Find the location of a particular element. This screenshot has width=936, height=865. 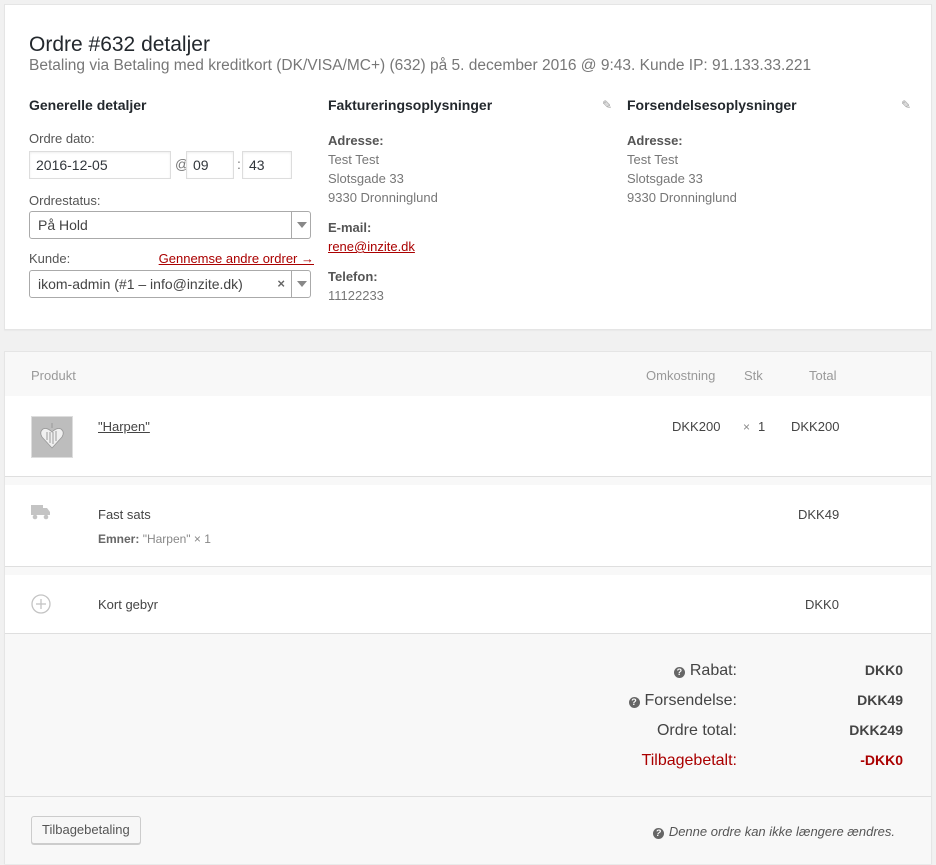

column-header-total: Total is located at coordinates (823, 375).